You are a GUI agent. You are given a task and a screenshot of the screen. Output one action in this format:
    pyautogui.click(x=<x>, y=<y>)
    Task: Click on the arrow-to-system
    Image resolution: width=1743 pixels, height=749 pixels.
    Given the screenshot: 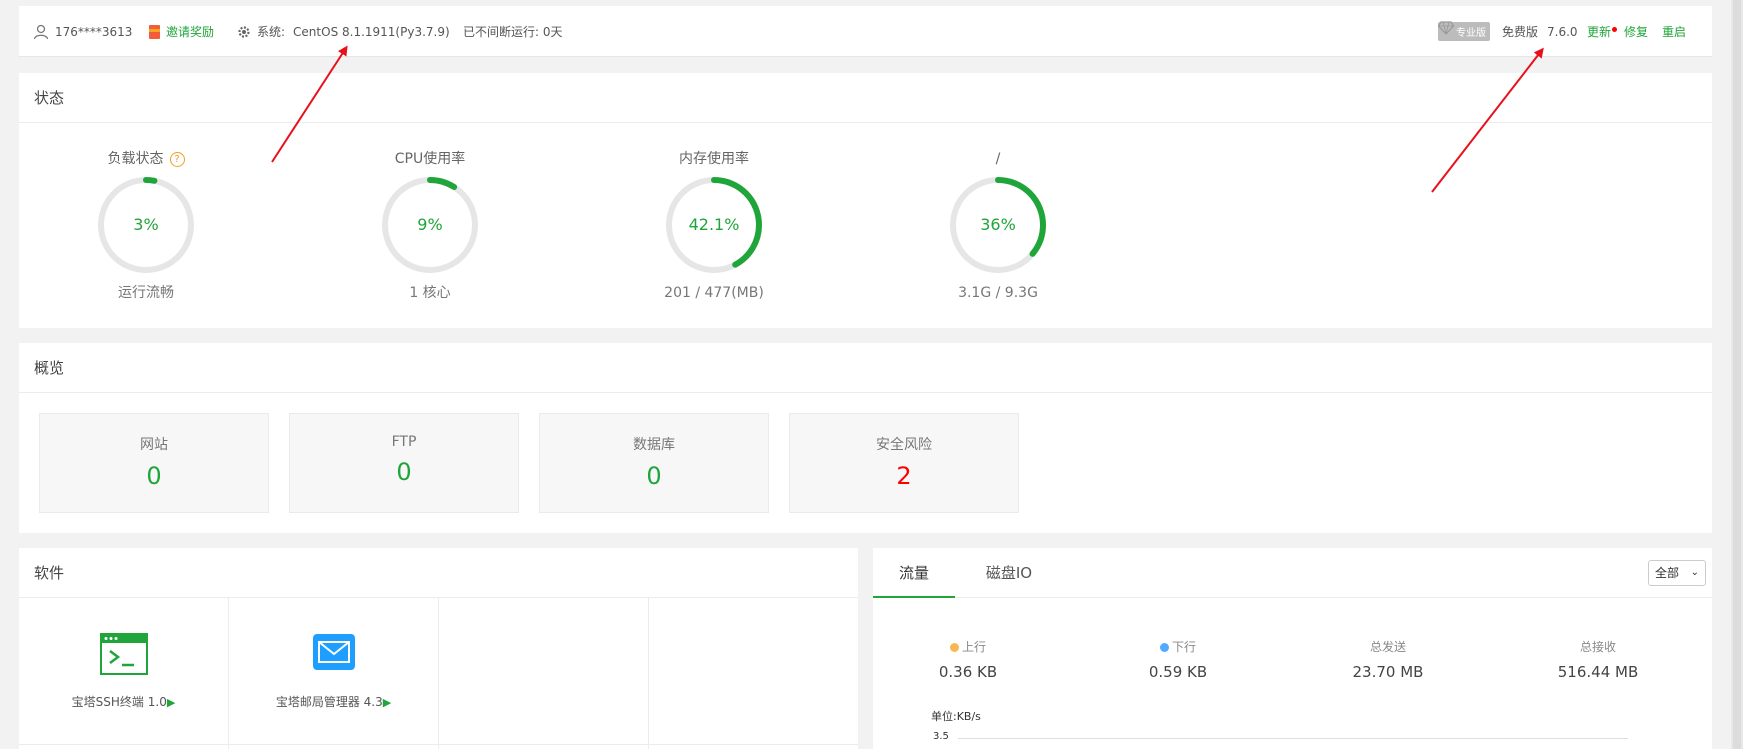 What is the action you would take?
    pyautogui.click(x=309, y=104)
    